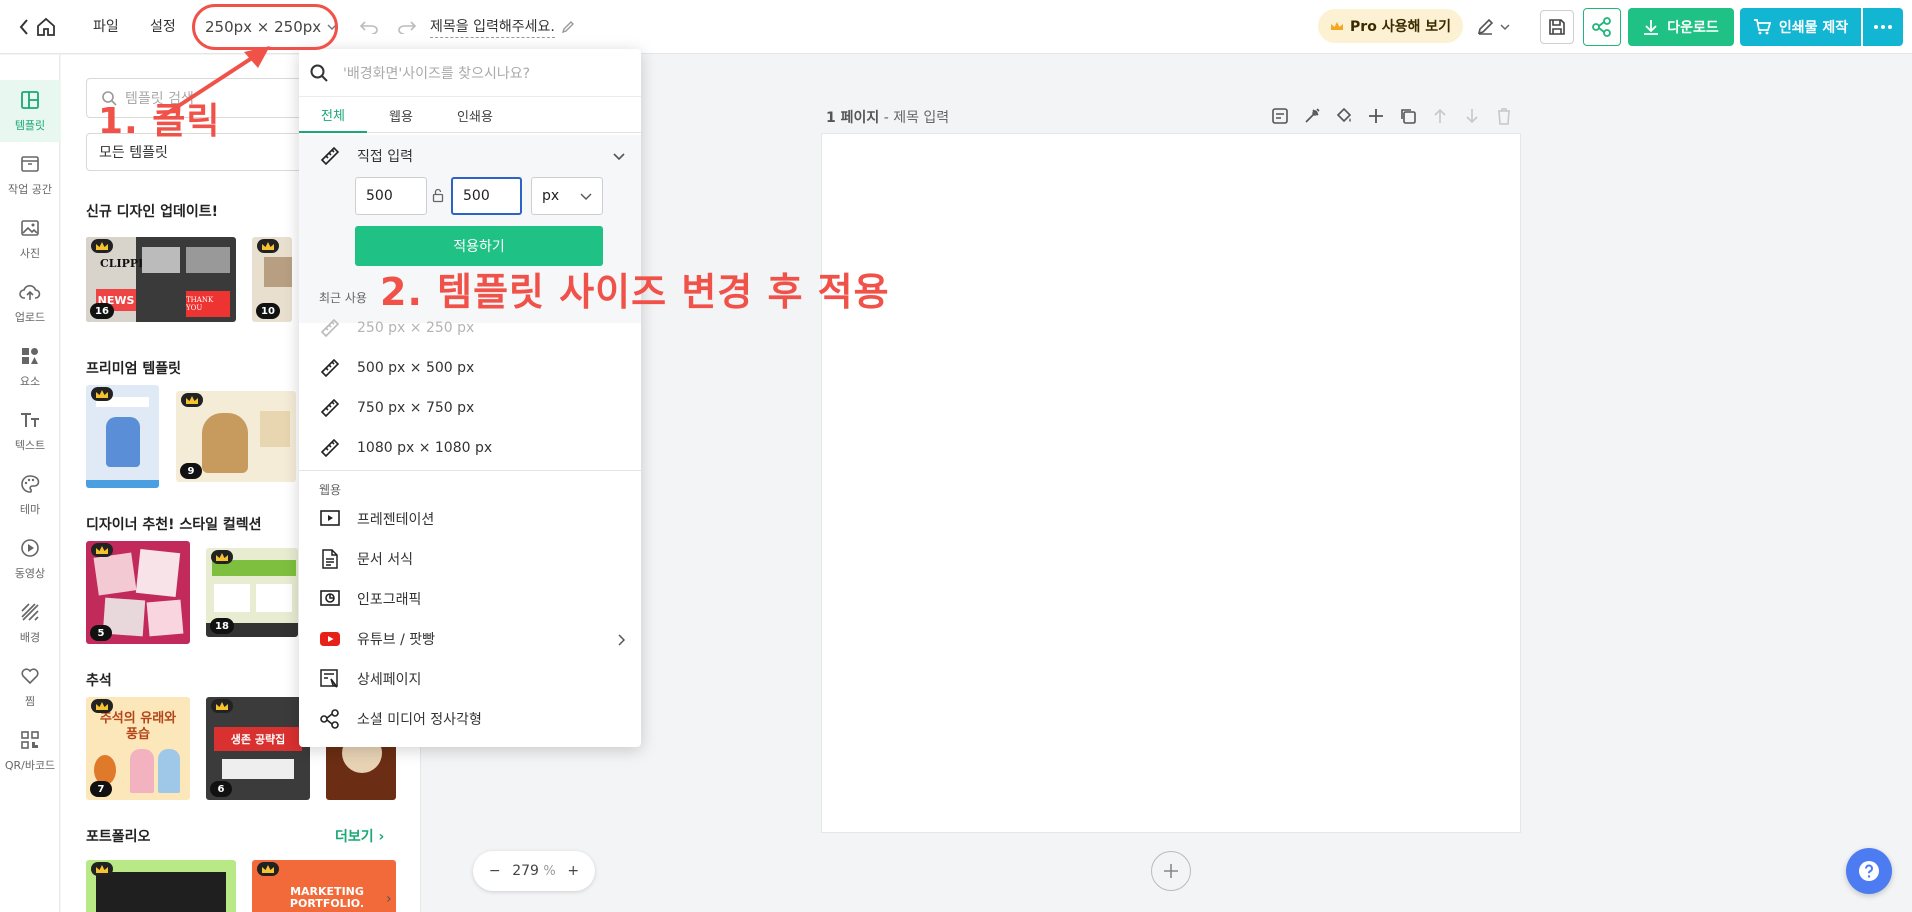 The image size is (1912, 912). Describe the element at coordinates (236, 436) in the screenshot. I see `template-thumb: 9` at that location.